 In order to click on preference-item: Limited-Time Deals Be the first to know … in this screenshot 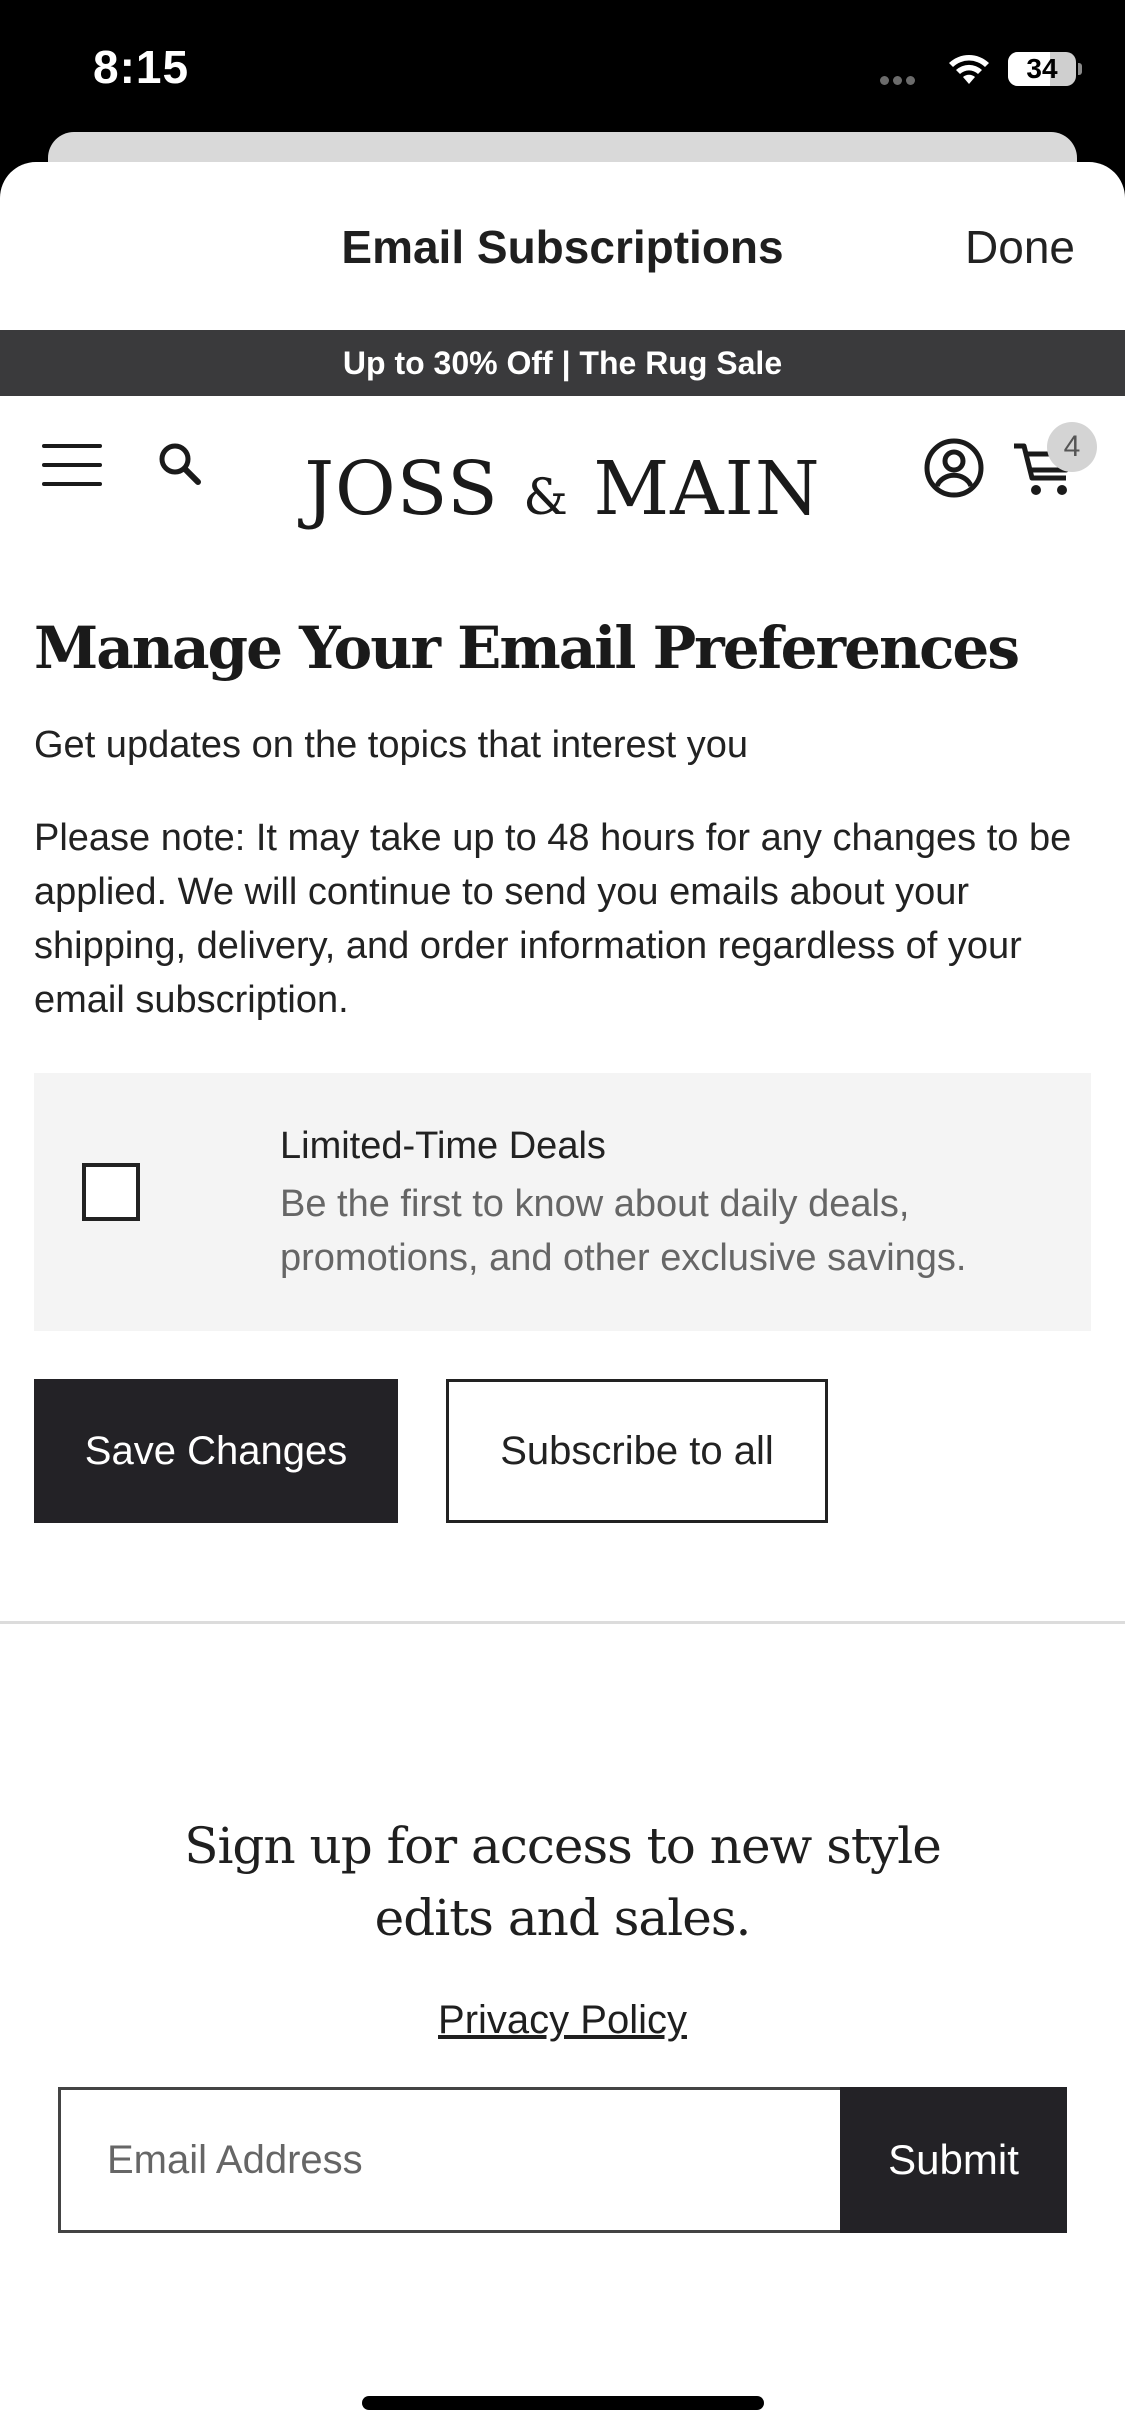, I will do `click(562, 1202)`.